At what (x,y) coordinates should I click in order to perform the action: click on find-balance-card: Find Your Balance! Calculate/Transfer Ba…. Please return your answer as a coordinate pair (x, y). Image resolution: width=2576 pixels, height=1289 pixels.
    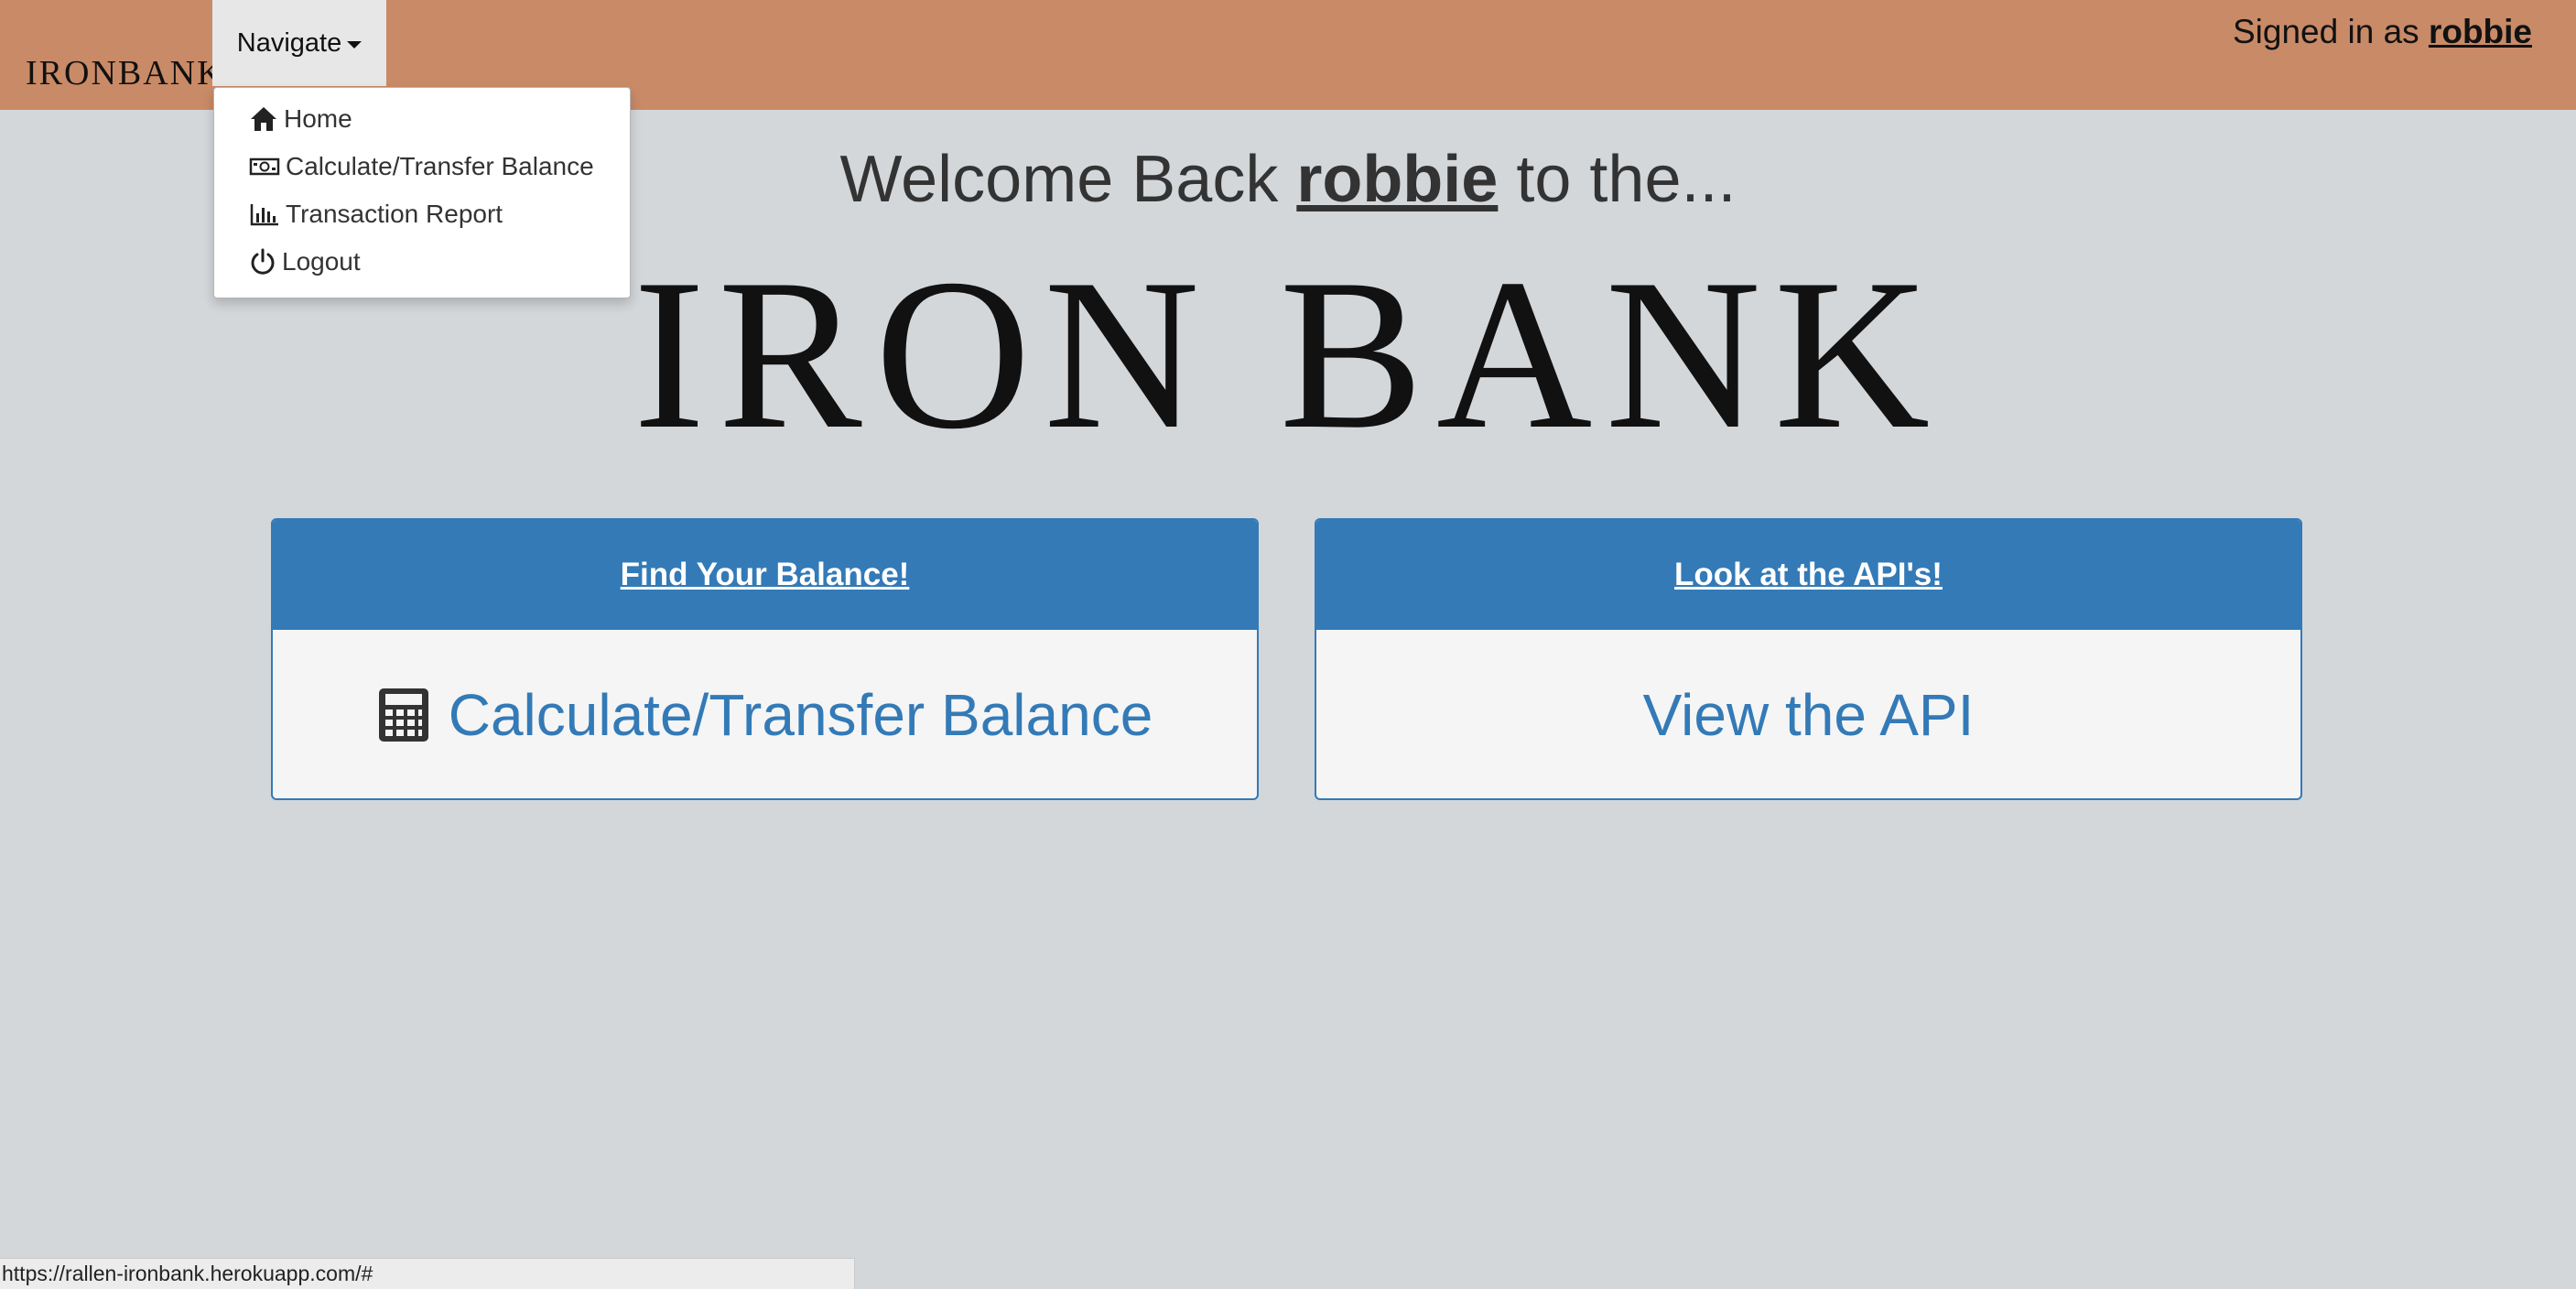
    Looking at the image, I should click on (765, 659).